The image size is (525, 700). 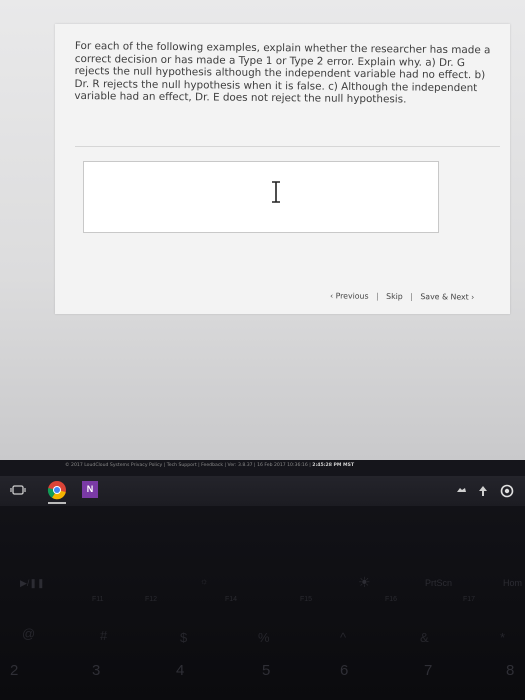 What do you see at coordinates (424, 637) in the screenshot?
I see `key-ampersand: &` at bounding box center [424, 637].